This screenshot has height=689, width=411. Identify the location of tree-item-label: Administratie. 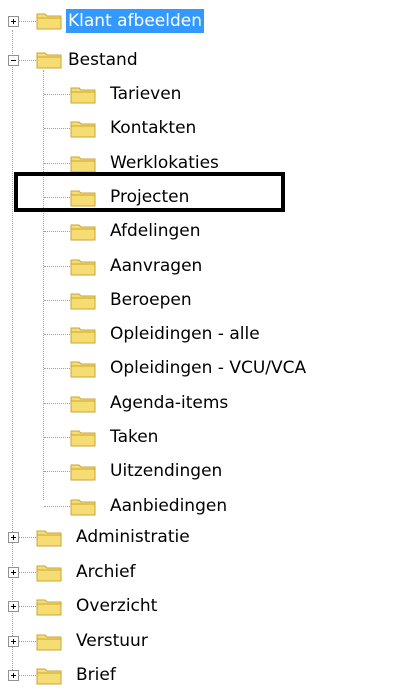
(133, 537).